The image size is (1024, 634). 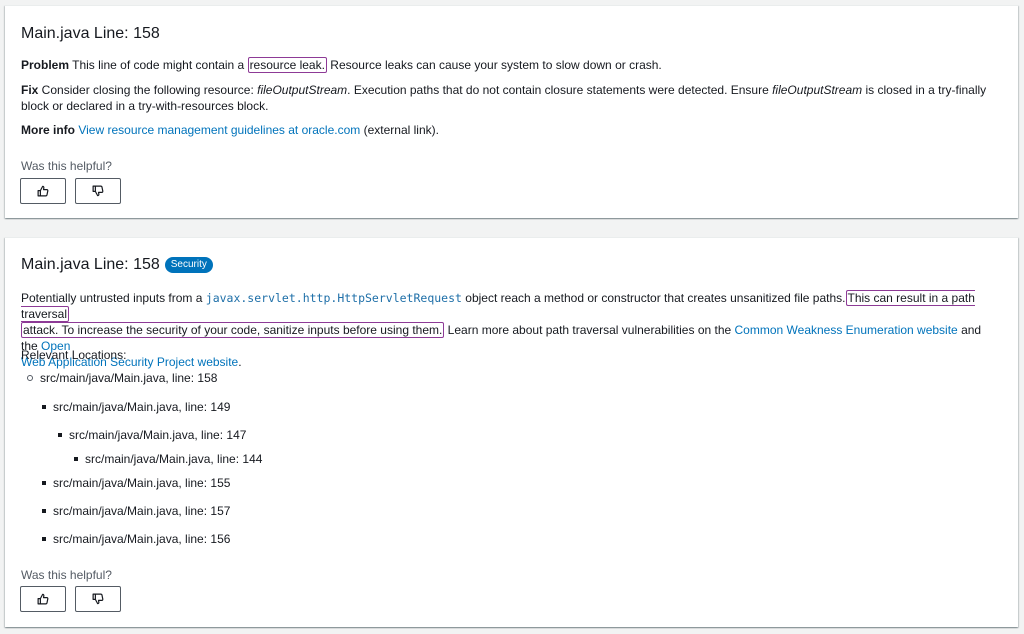 I want to click on location-text: src/main/java/Main.java, line: 149, so click(x=142, y=407).